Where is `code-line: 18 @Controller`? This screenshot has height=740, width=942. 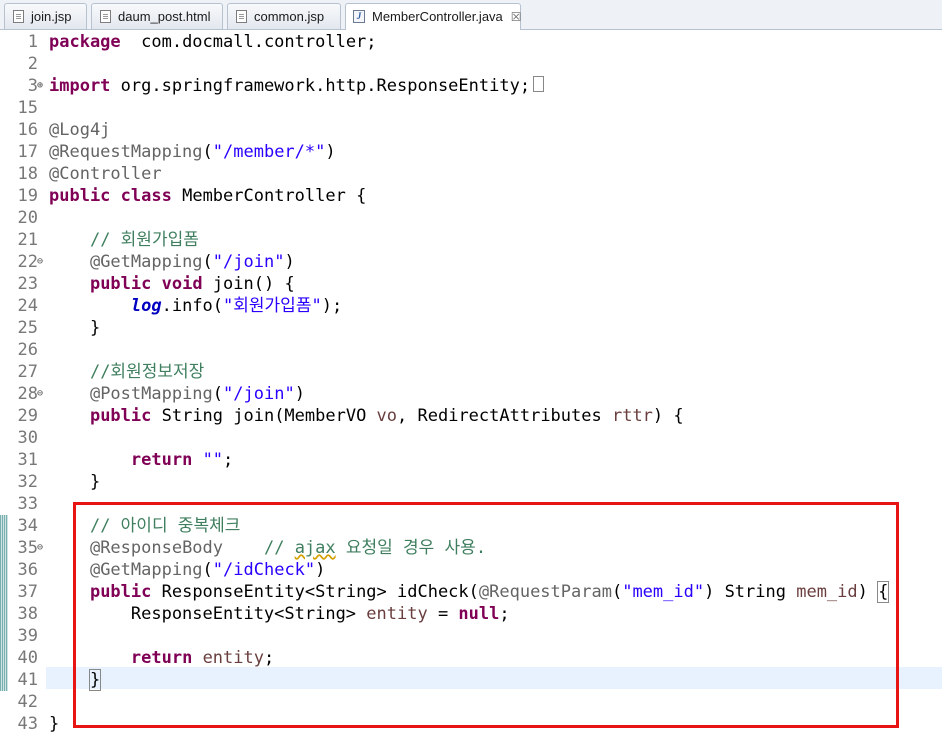
code-line: 18 @Controller is located at coordinates (471, 174).